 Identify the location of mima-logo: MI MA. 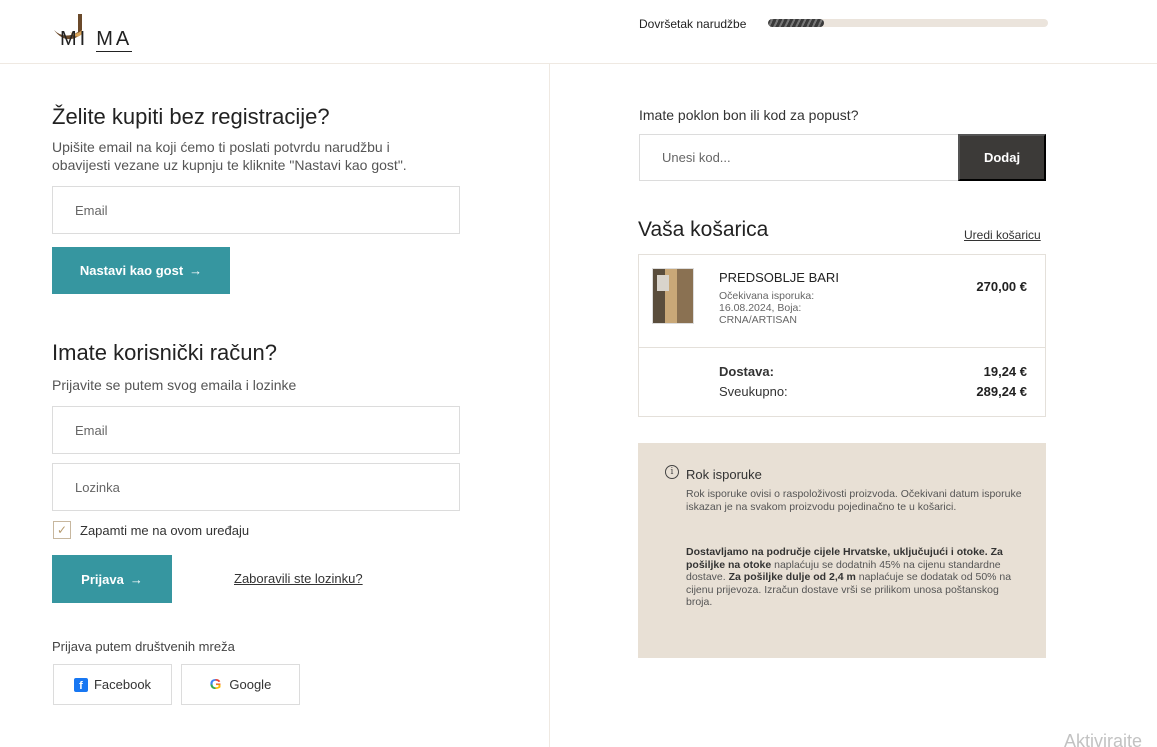
(107, 32).